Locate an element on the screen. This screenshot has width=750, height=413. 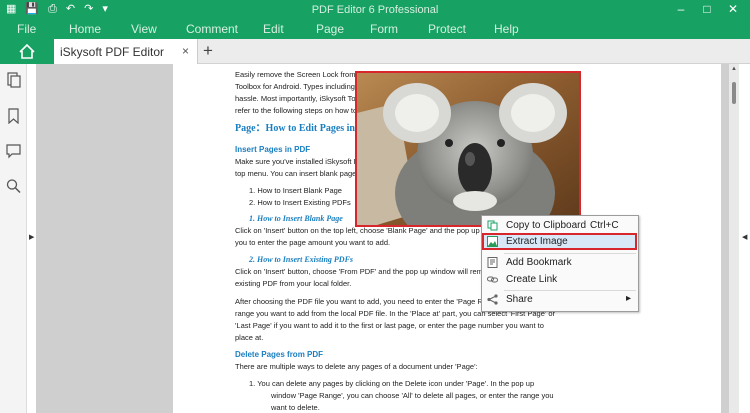
selected-image-koala is located at coordinates (468, 149).